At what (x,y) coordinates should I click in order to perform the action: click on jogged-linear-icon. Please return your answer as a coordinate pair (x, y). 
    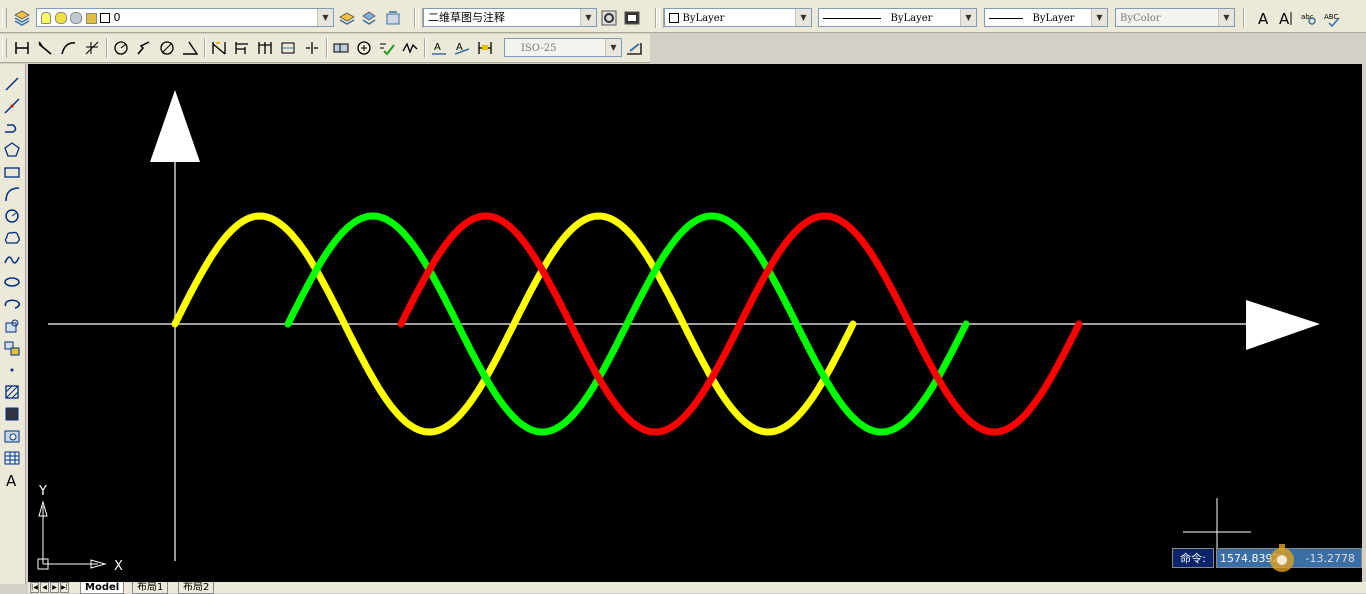
    Looking at the image, I should click on (410, 48).